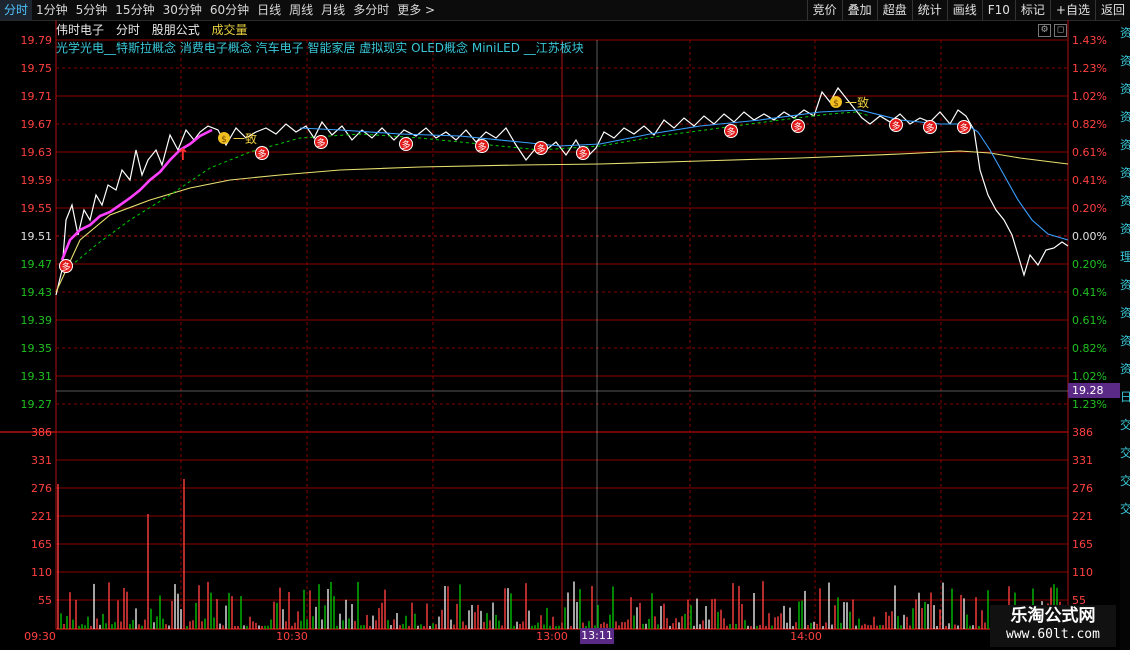 The image size is (1130, 650). What do you see at coordinates (1082, 544) in the screenshot?
I see `volume-tick-label-right: 165` at bounding box center [1082, 544].